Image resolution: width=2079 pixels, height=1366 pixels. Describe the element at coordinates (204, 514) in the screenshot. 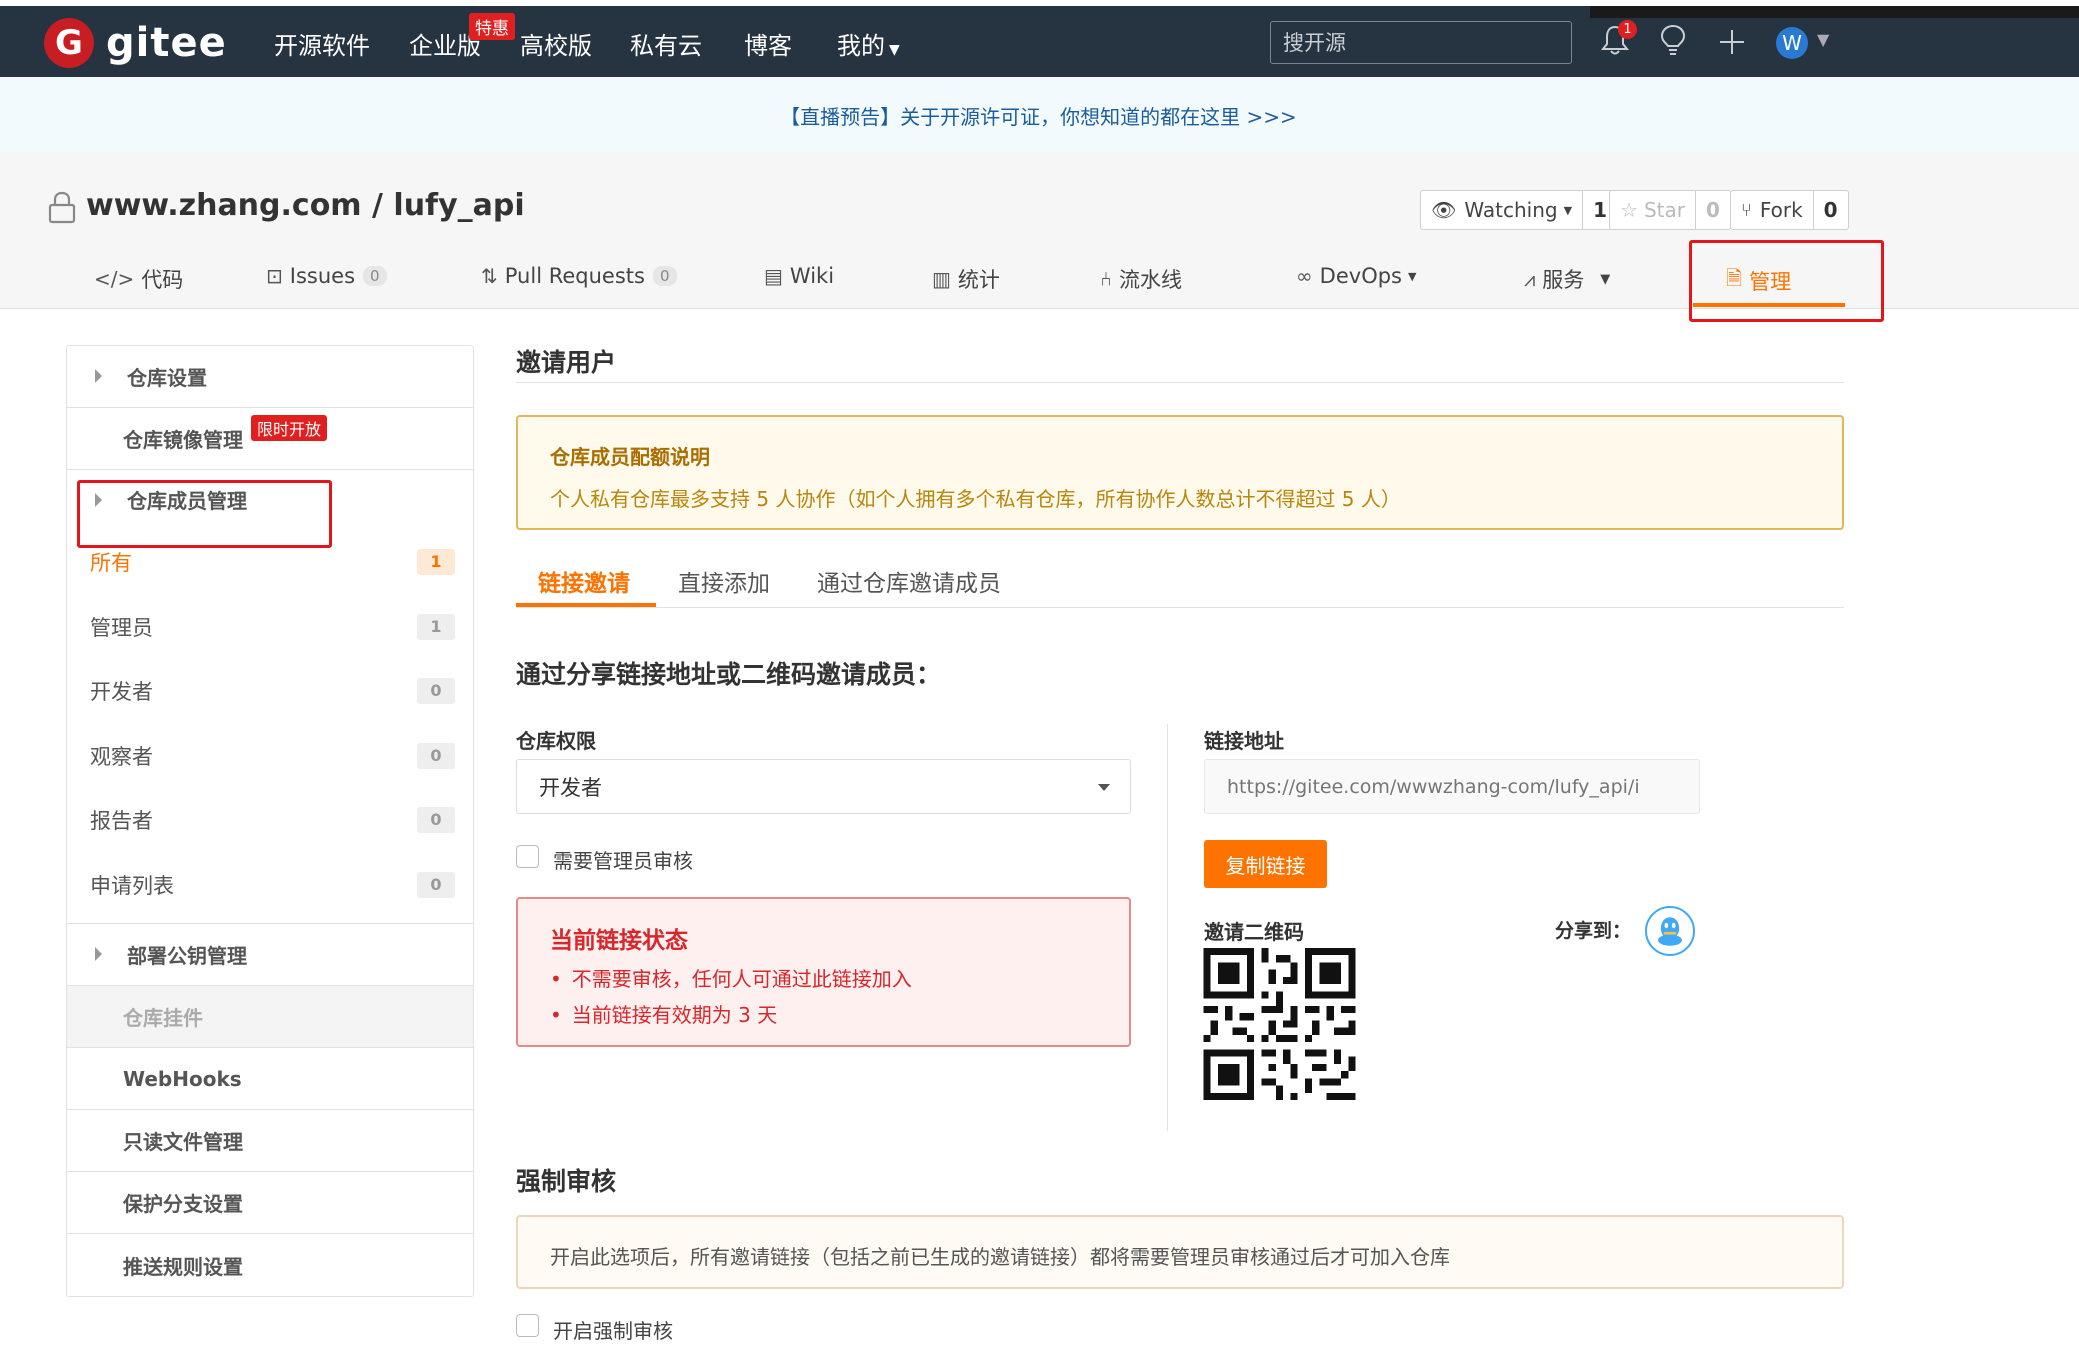

I see `annotation-highlight-member-mgmt` at that location.